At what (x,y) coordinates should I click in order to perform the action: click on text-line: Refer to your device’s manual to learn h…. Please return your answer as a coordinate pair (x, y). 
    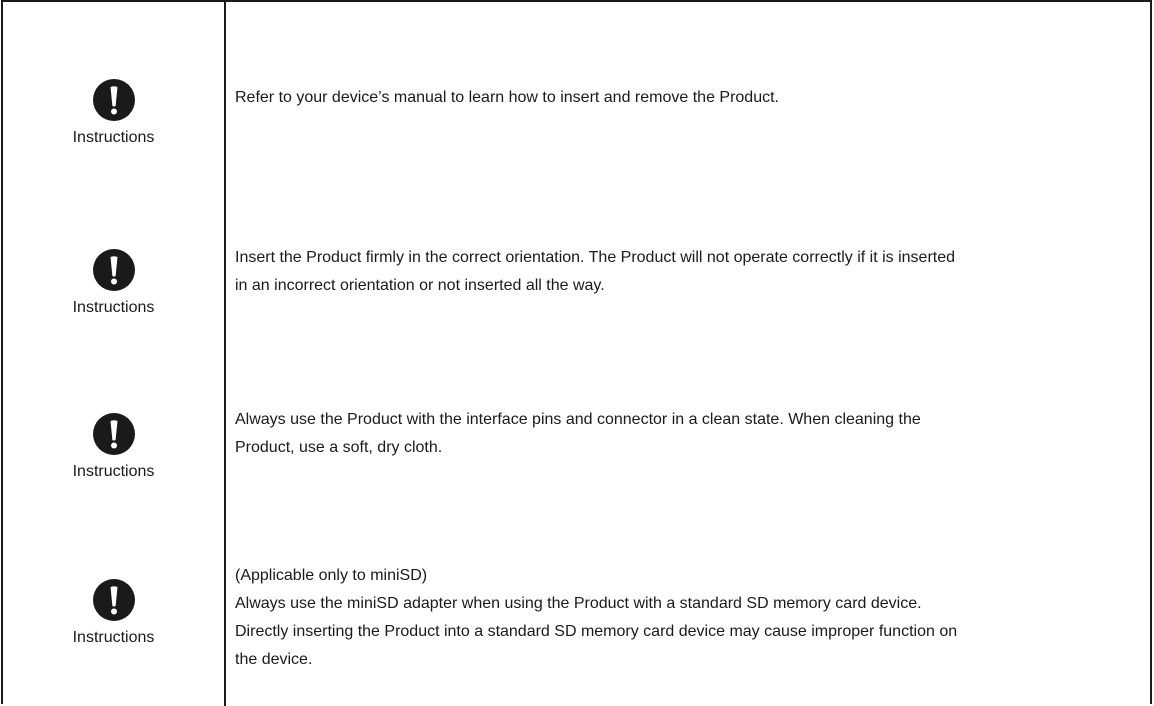
    Looking at the image, I should click on (507, 97).